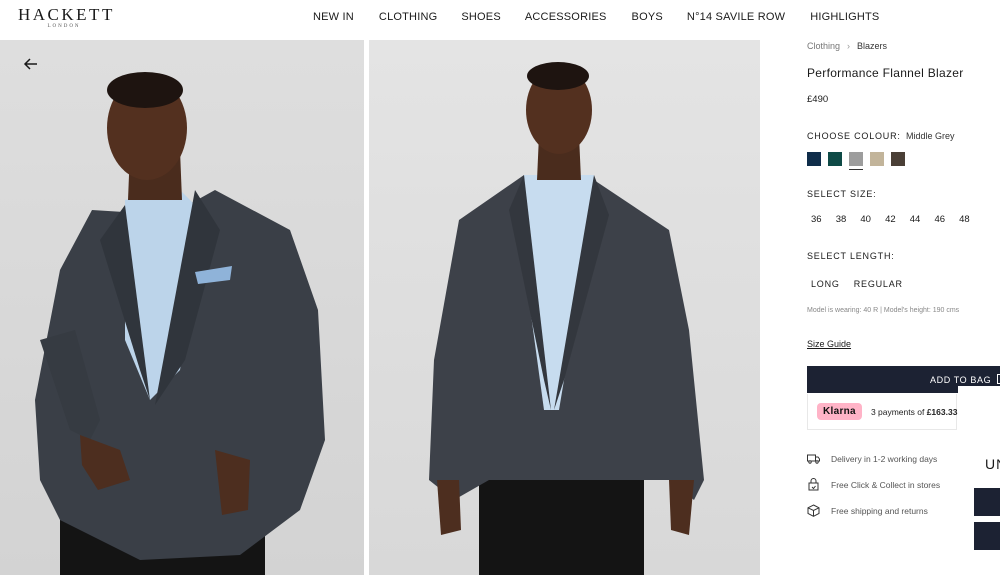 The image size is (1000, 575). I want to click on colour-swatches, so click(856, 161).